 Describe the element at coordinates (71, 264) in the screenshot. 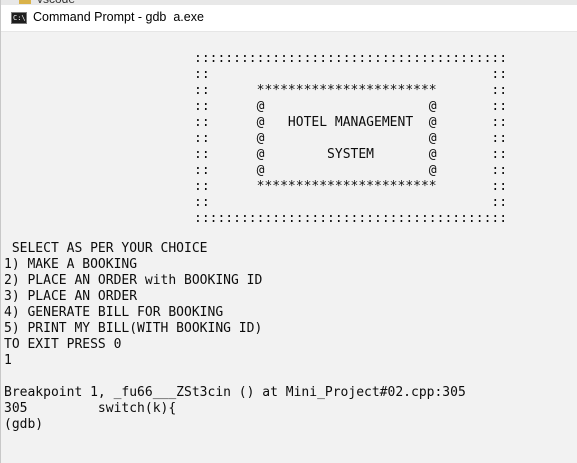

I see `menu-item: 1) MAKE A BOOKING` at that location.